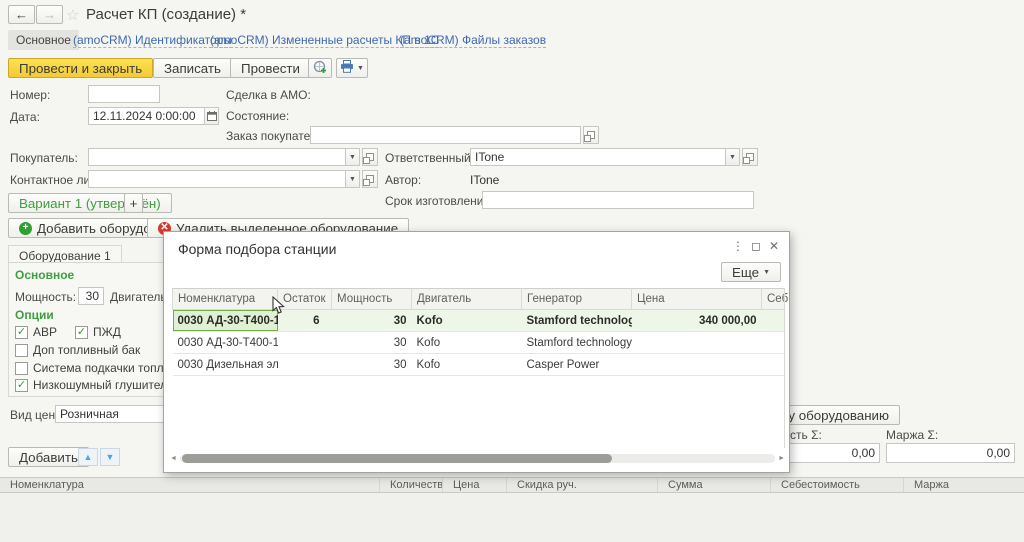 The width and height of the screenshot is (1024, 542). I want to click on options-section-header: Опции, so click(34, 315).